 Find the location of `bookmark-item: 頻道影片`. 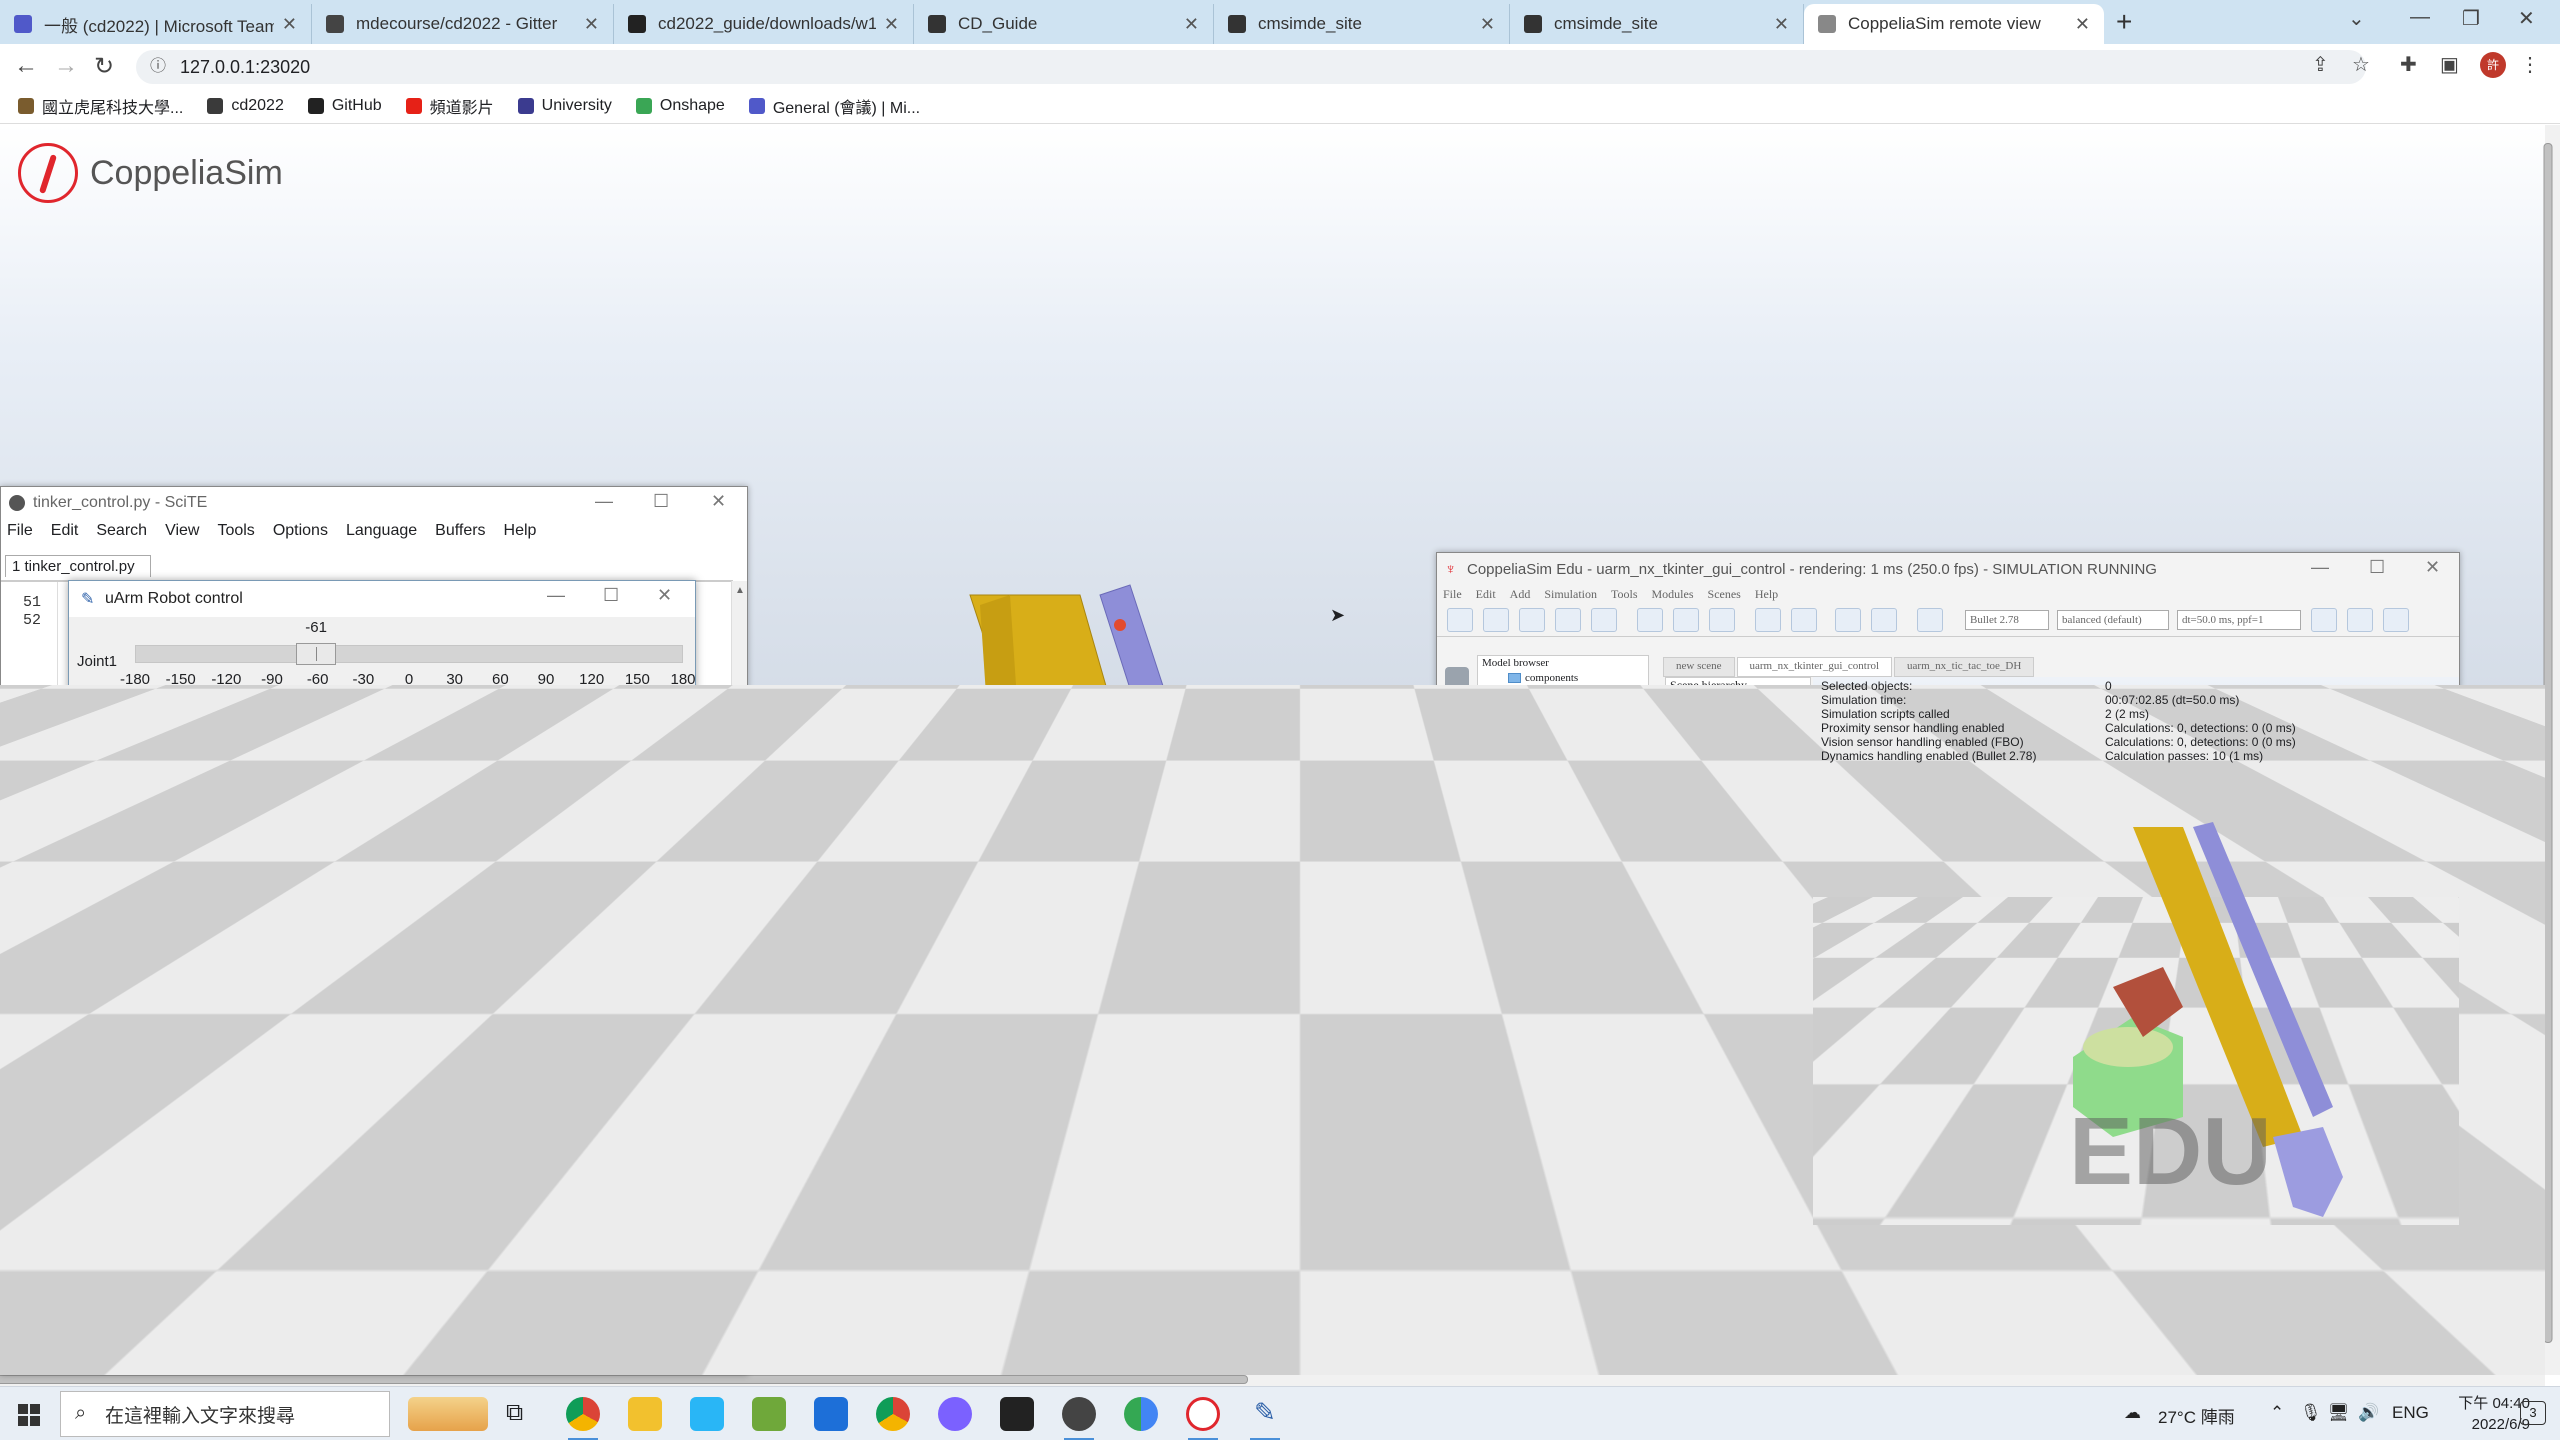

bookmark-item: 頻道影片 is located at coordinates (449, 106).